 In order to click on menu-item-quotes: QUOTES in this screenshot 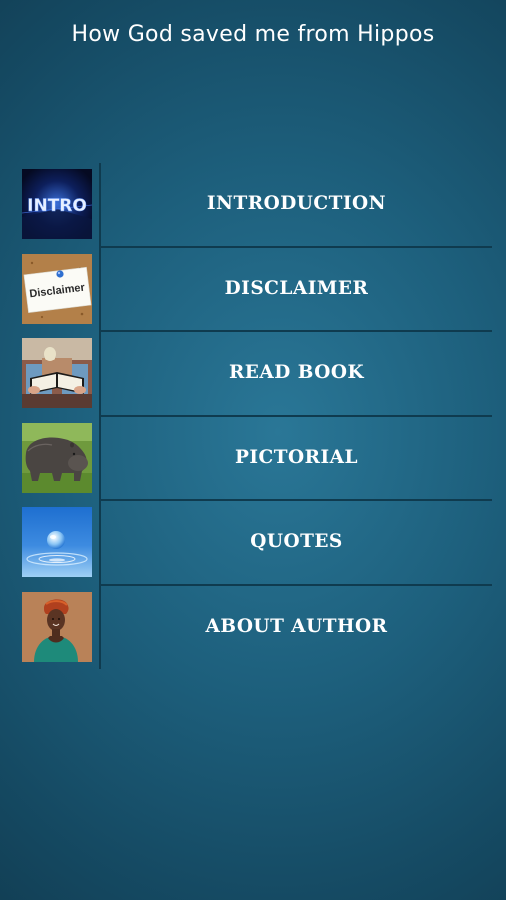, I will do `click(256, 543)`.